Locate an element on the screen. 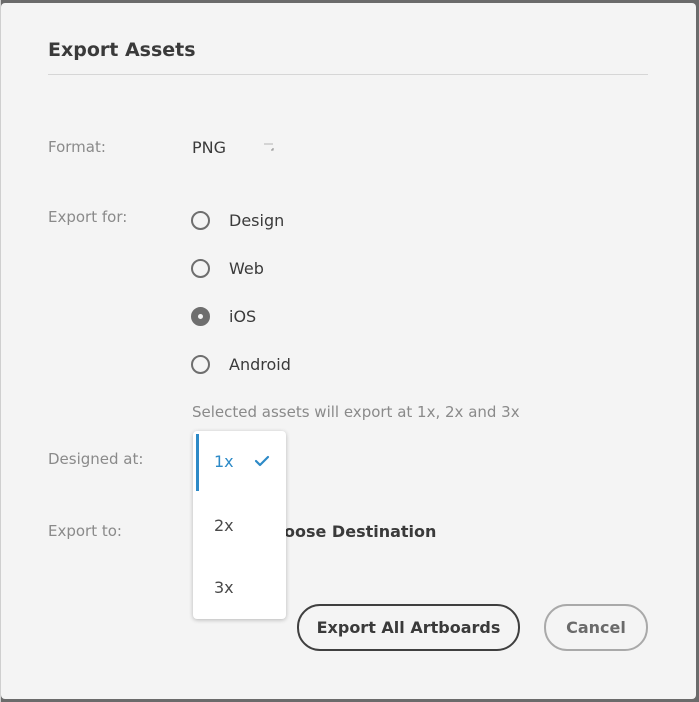  radio-ios: iOS is located at coordinates (223, 316).